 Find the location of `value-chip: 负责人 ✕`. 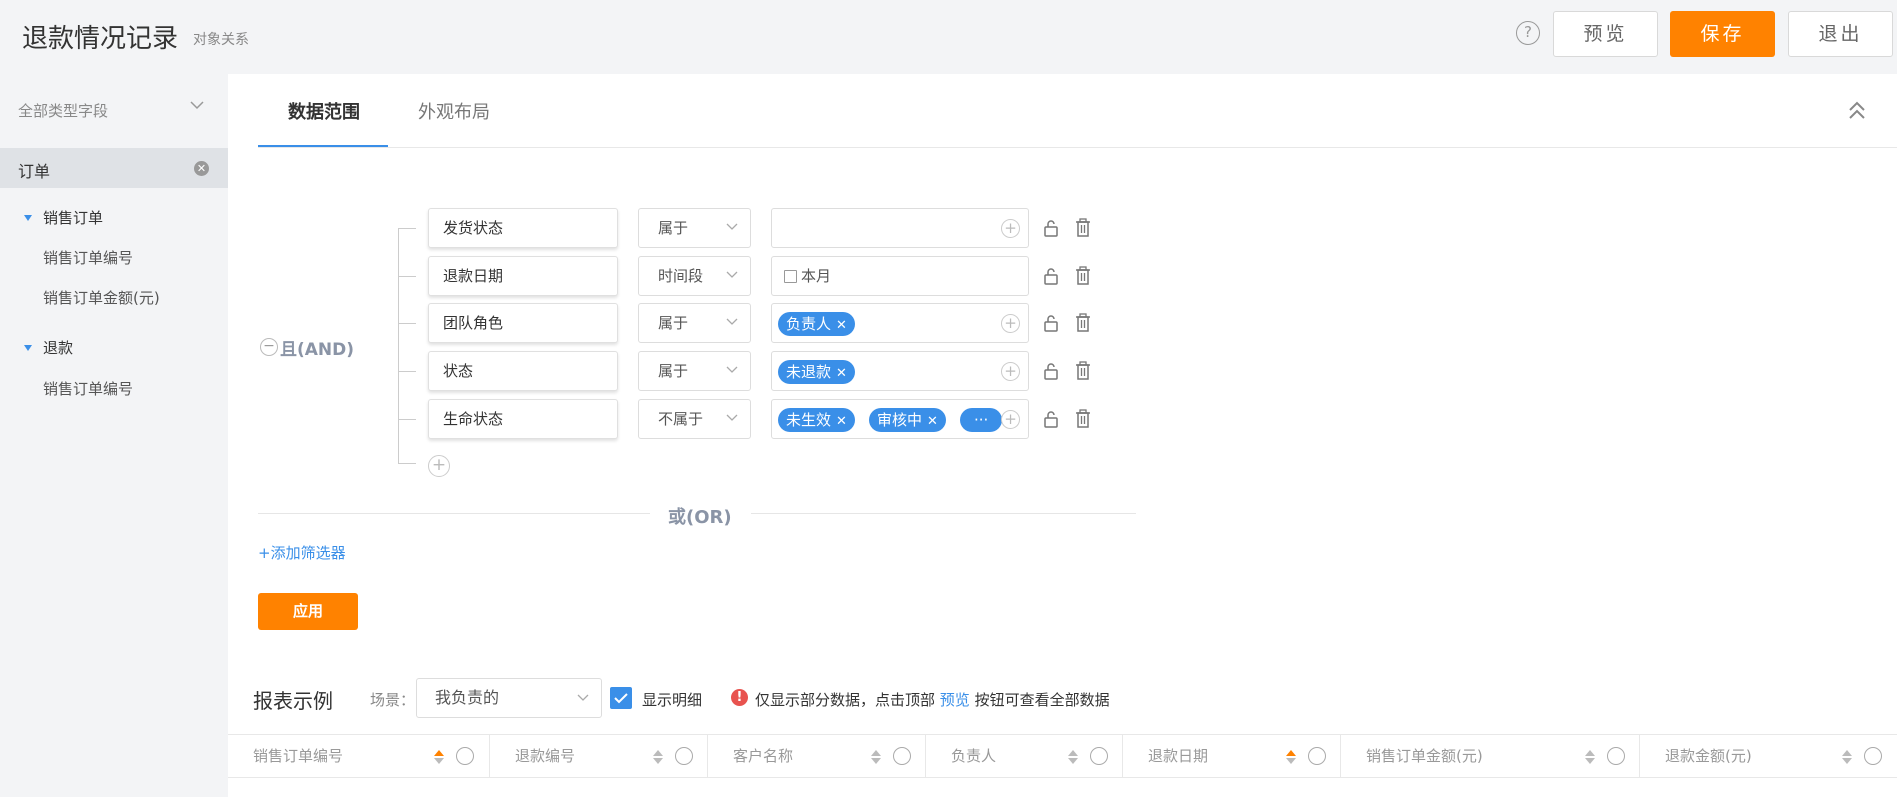

value-chip: 负责人 ✕ is located at coordinates (816, 324).